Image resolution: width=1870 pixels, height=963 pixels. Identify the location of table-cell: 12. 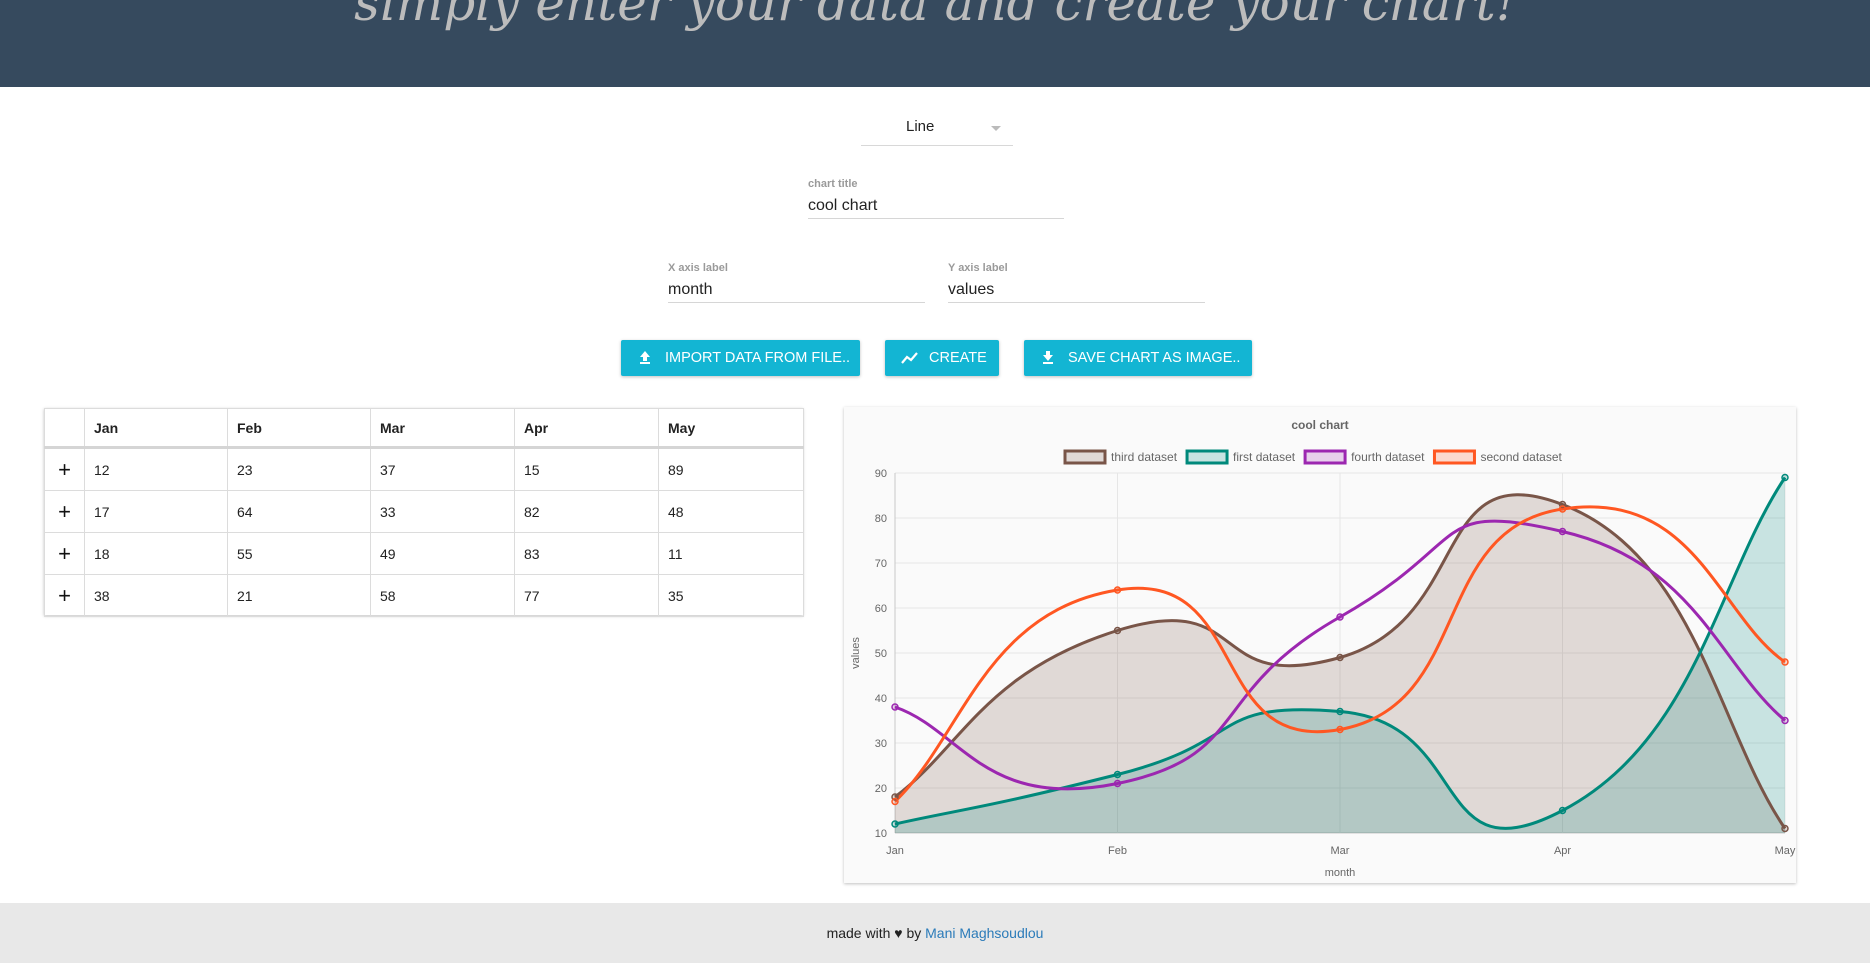
(156, 469).